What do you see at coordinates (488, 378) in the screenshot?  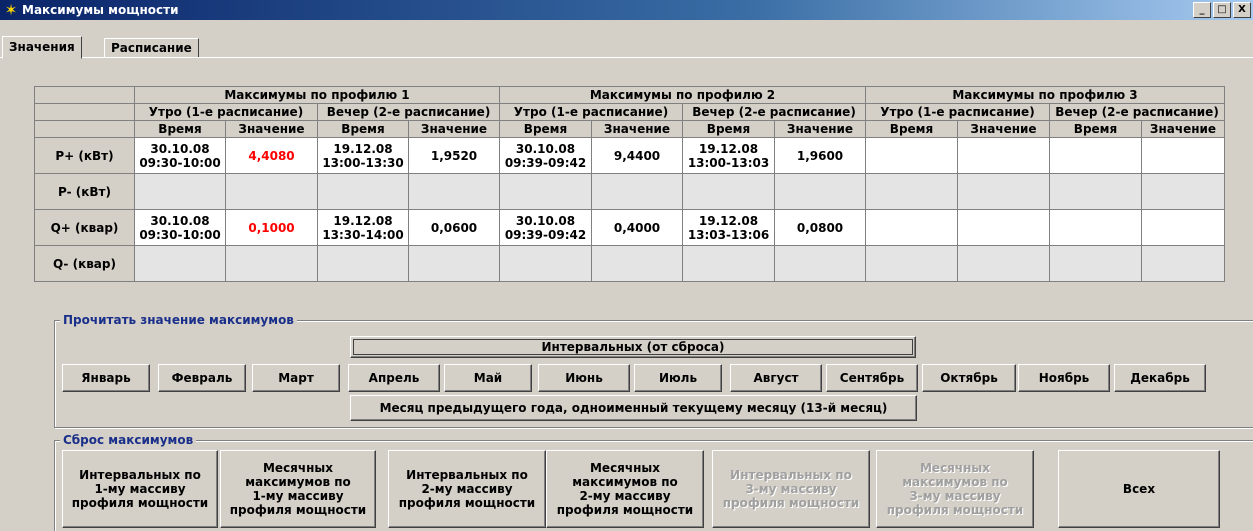 I see `month-button: Май` at bounding box center [488, 378].